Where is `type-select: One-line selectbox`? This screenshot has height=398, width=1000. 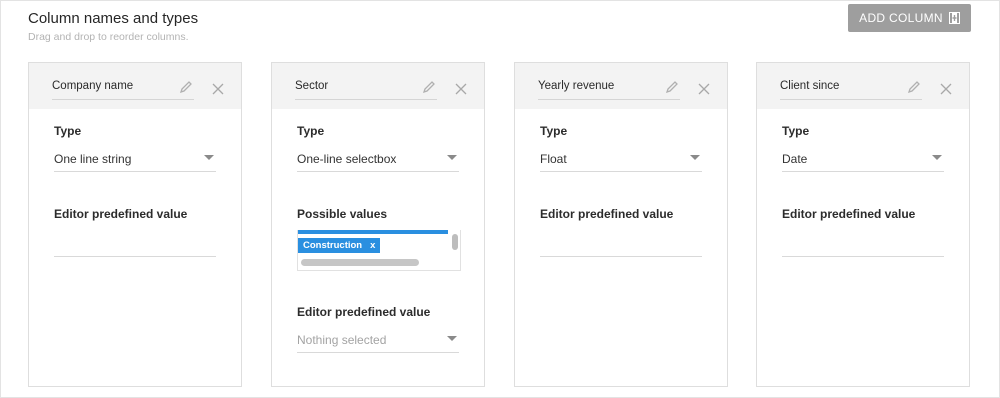
type-select: One-line selectbox is located at coordinates (378, 161).